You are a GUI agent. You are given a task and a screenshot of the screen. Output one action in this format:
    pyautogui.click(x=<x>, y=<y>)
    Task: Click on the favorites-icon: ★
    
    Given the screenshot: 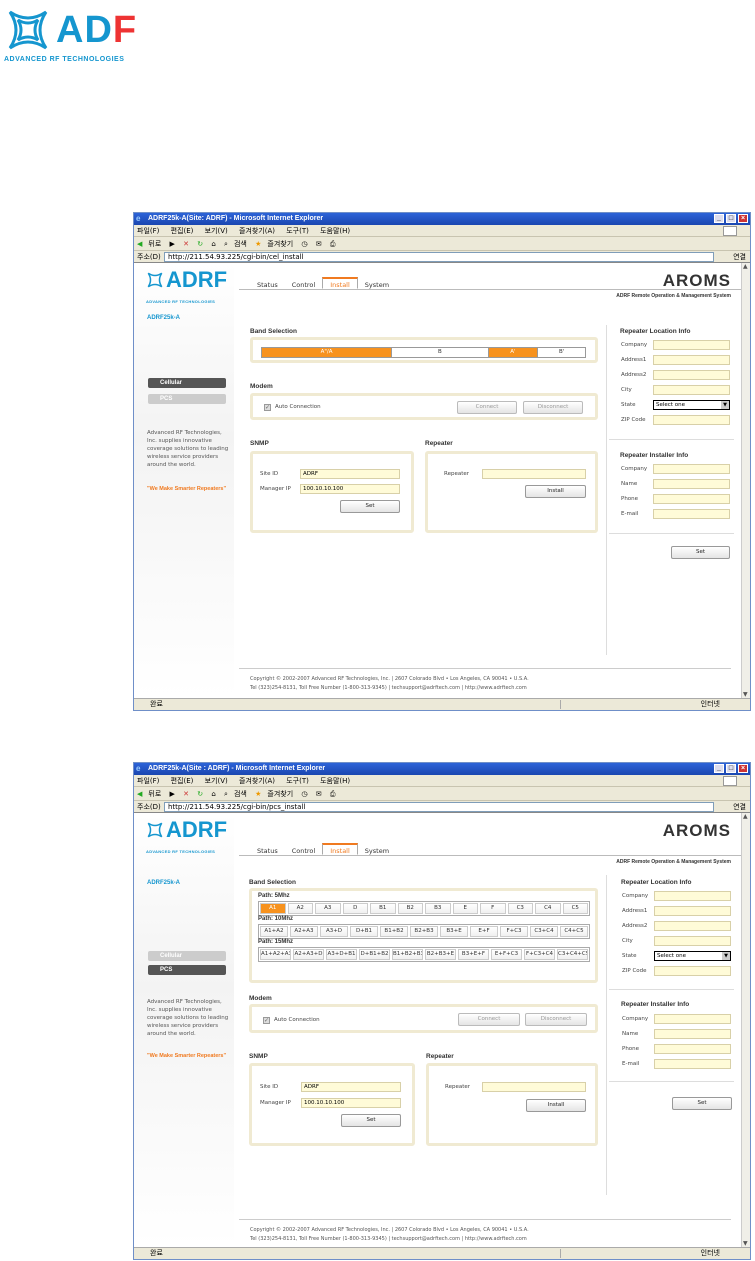 What is the action you would take?
    pyautogui.click(x=258, y=794)
    